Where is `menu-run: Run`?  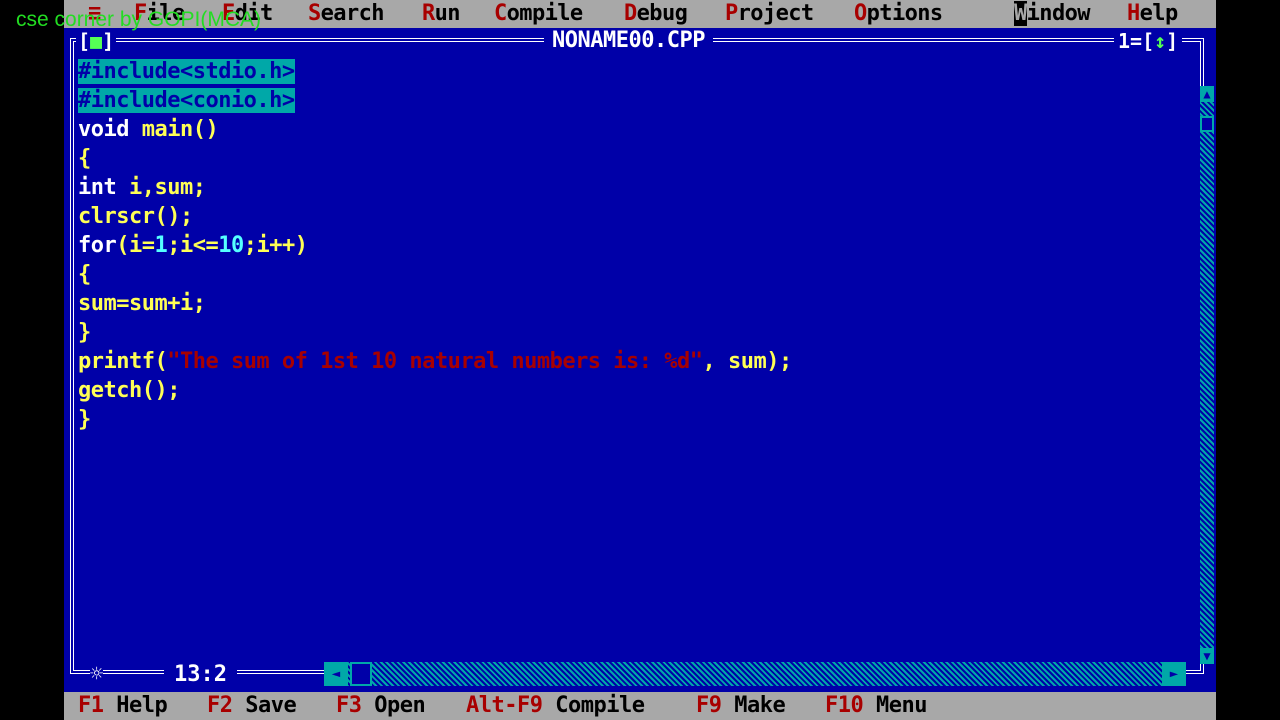
menu-run: Run is located at coordinates (441, 14).